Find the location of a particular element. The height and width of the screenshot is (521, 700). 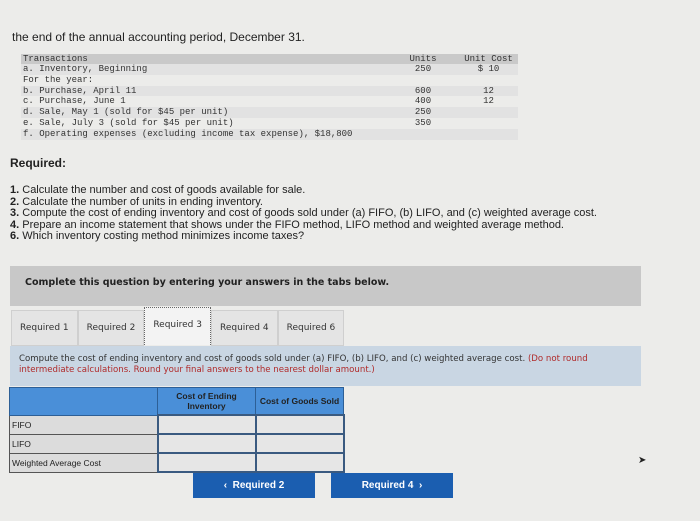

transaction-label: For the year: is located at coordinates (58, 79).